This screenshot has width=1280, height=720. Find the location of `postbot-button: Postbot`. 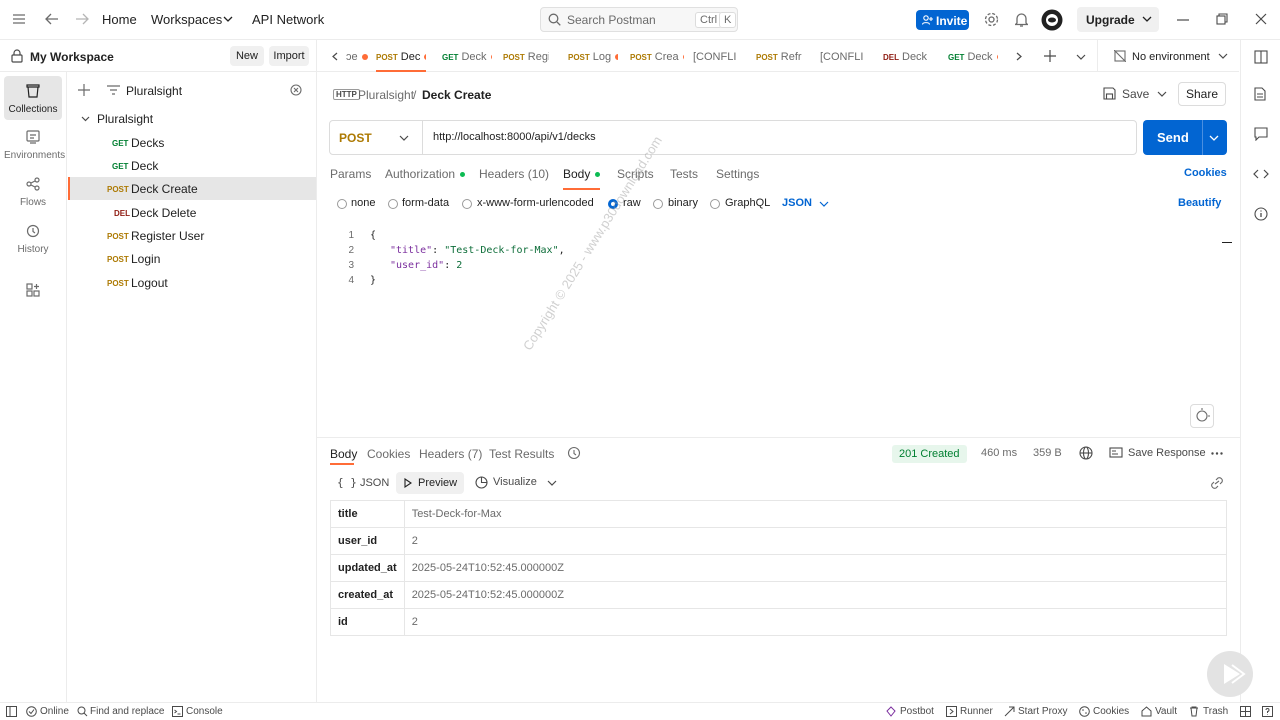

postbot-button: Postbot is located at coordinates (917, 711).